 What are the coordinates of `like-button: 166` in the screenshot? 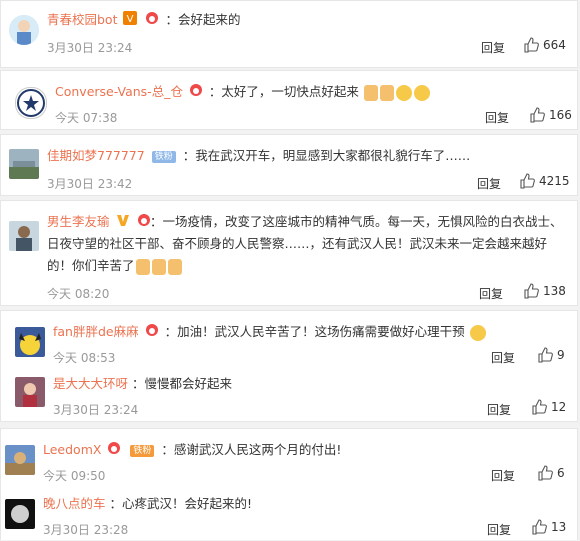 It's located at (550, 115).